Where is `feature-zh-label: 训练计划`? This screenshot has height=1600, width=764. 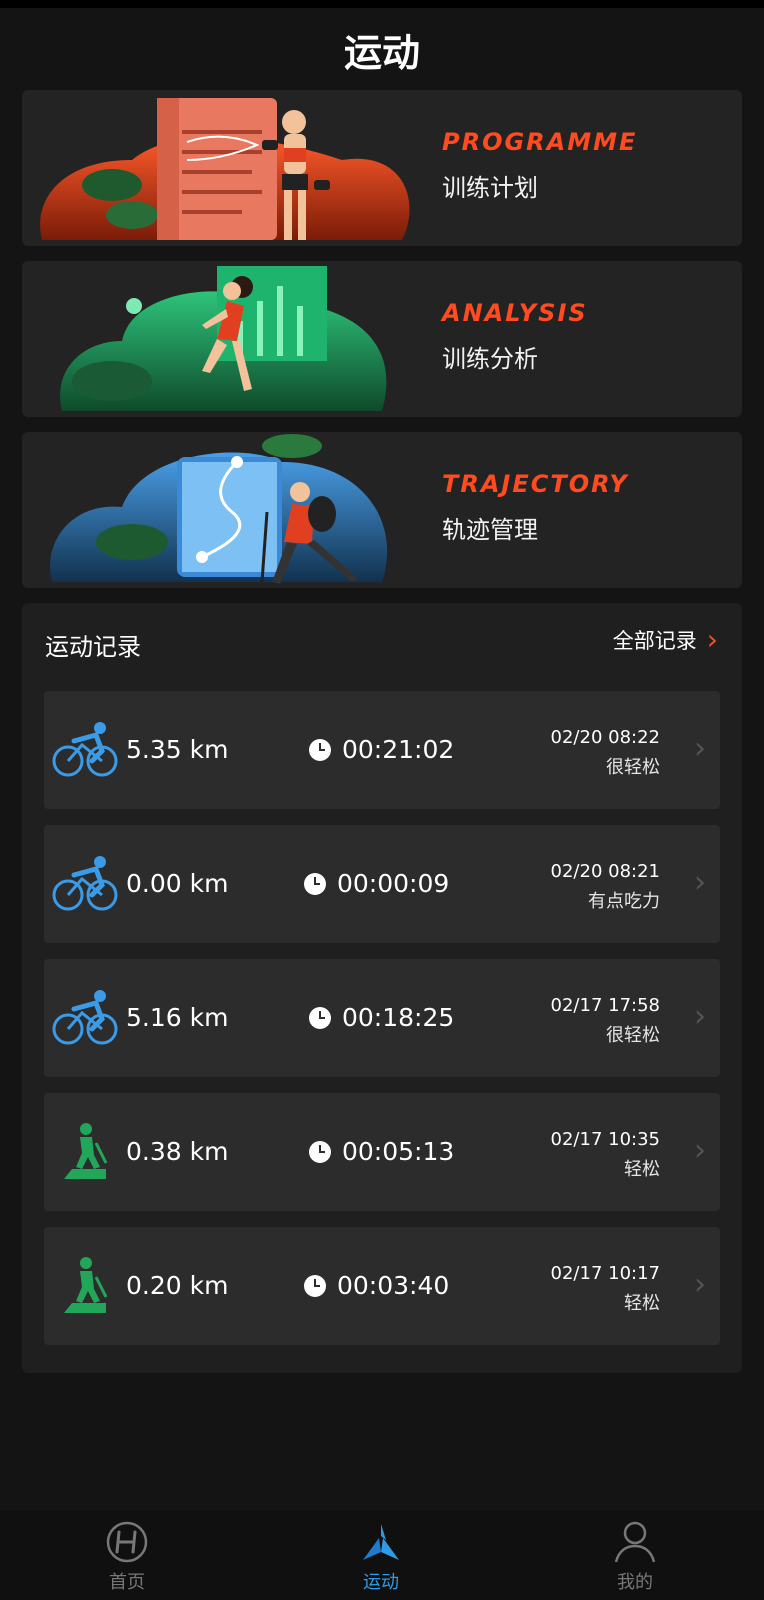
feature-zh-label: 训练计划 is located at coordinates (490, 188).